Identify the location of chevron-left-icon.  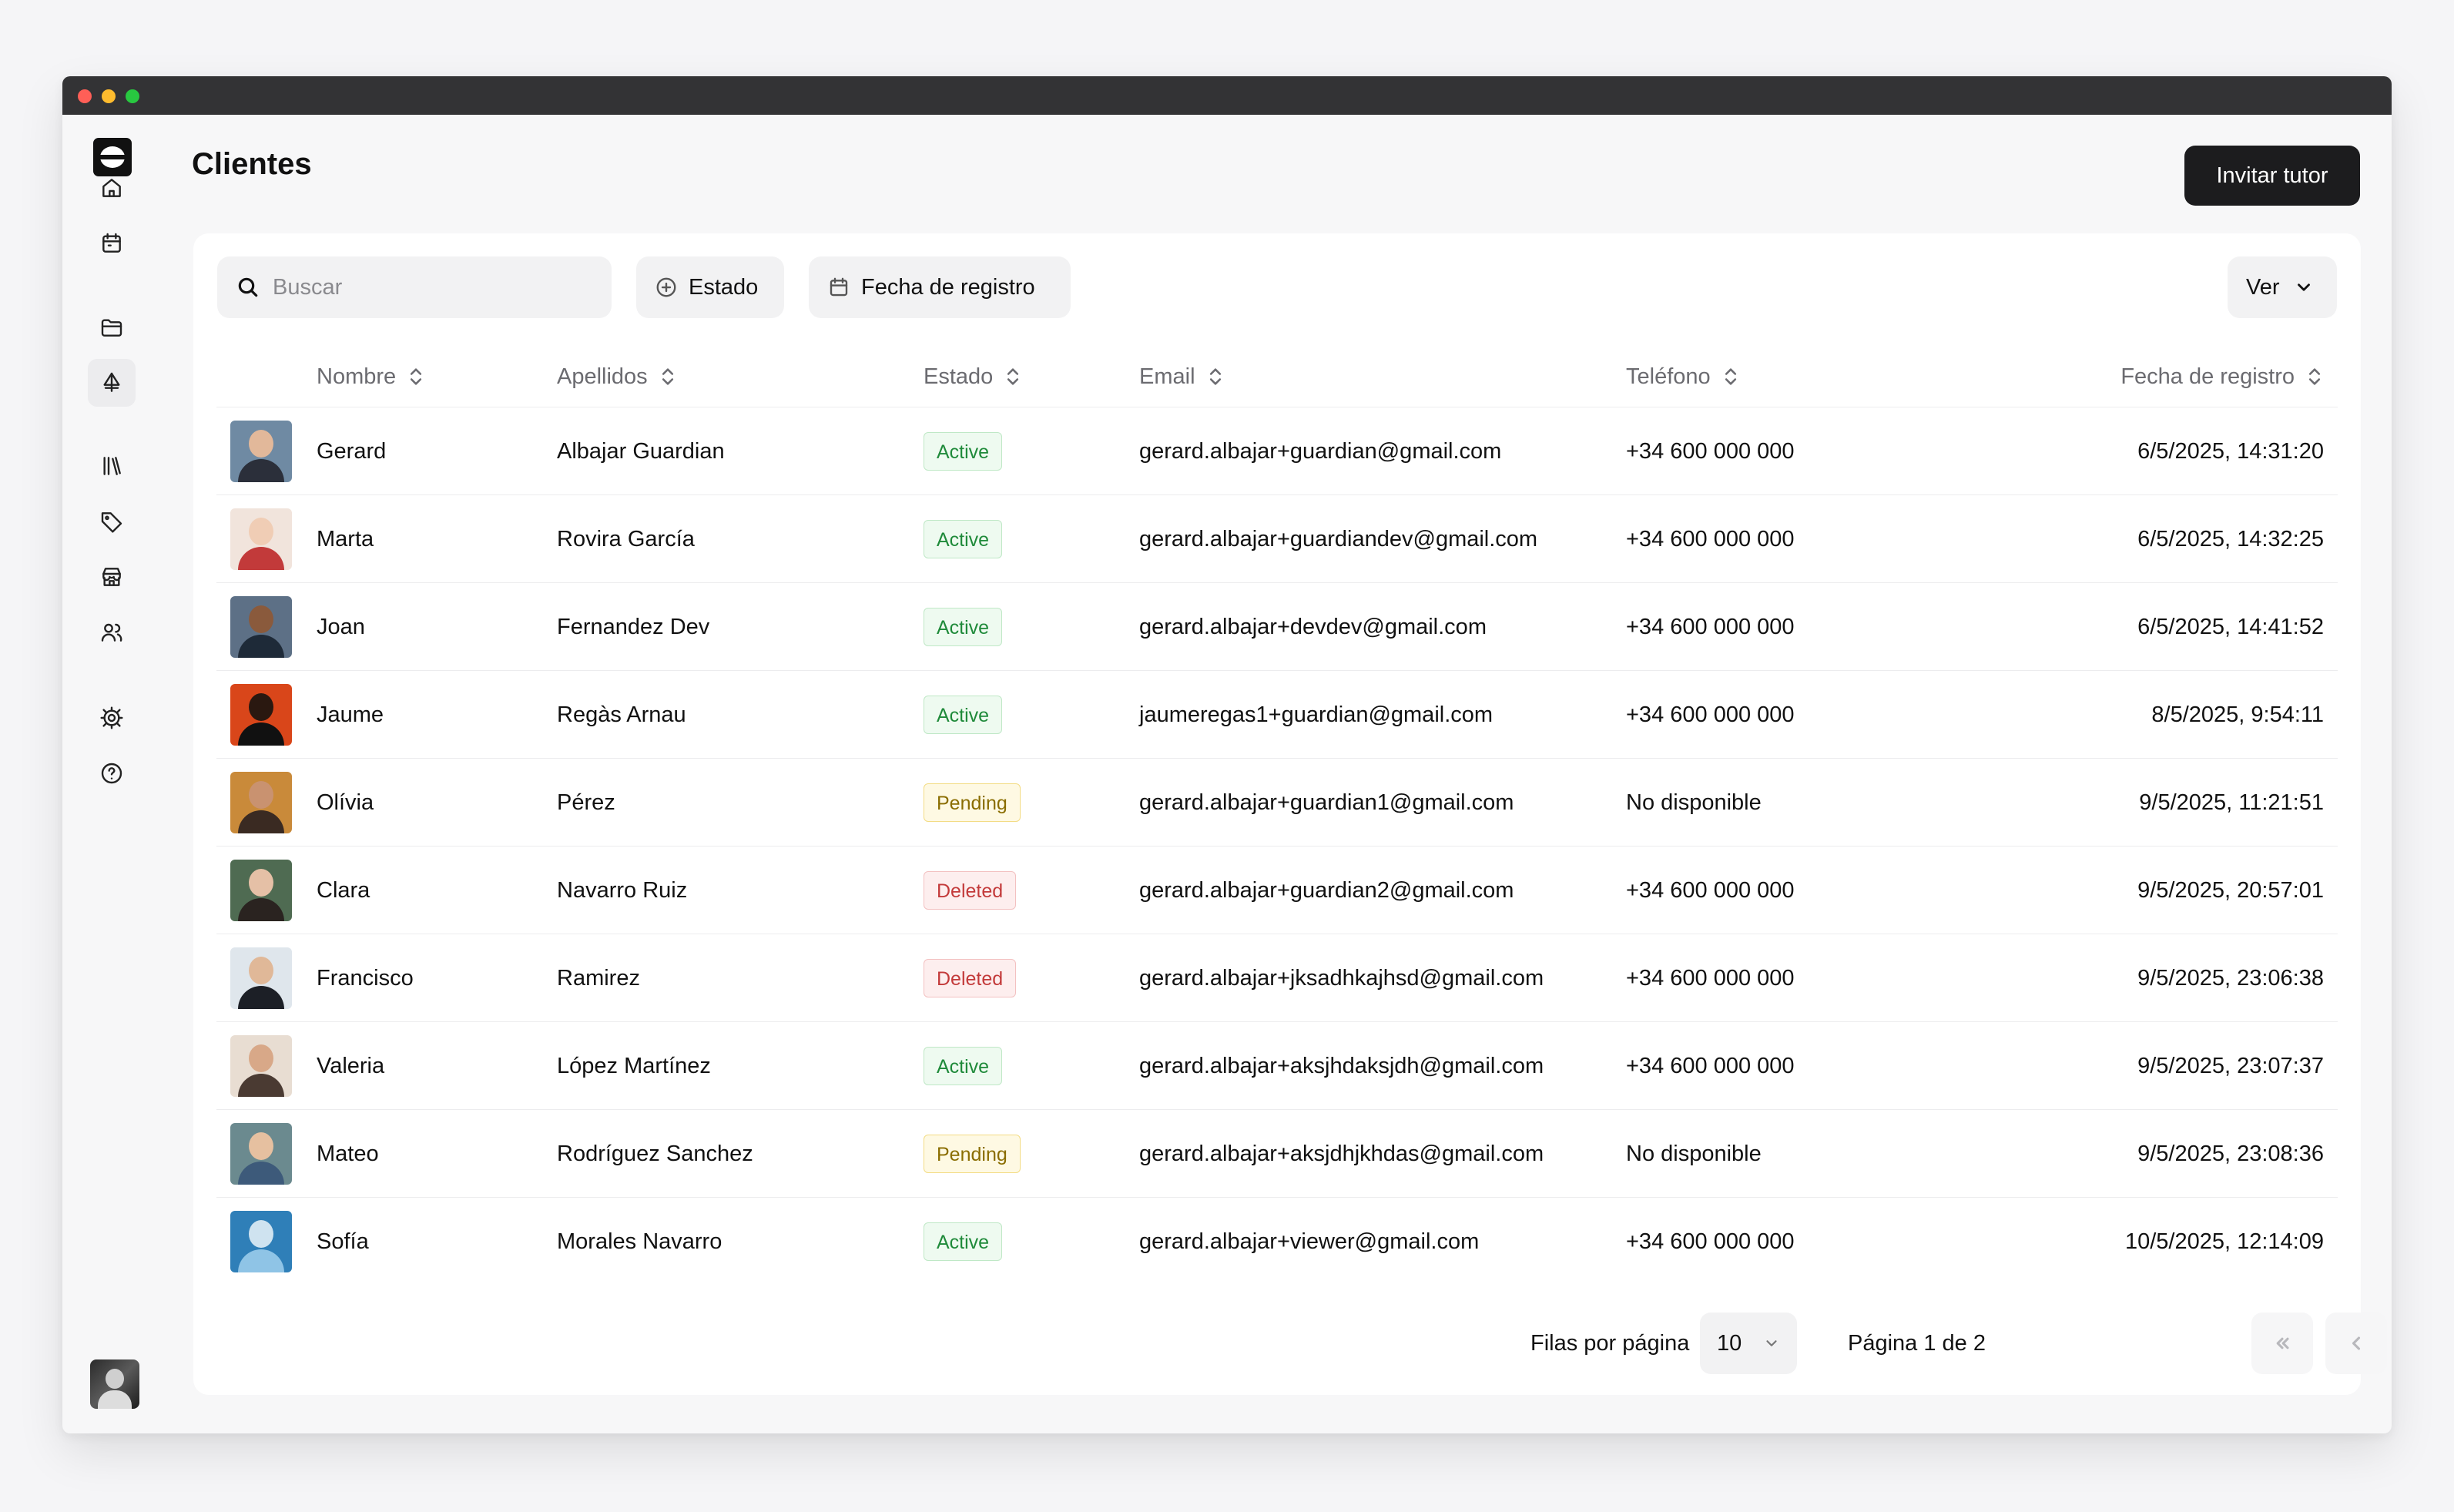
(2356, 1343).